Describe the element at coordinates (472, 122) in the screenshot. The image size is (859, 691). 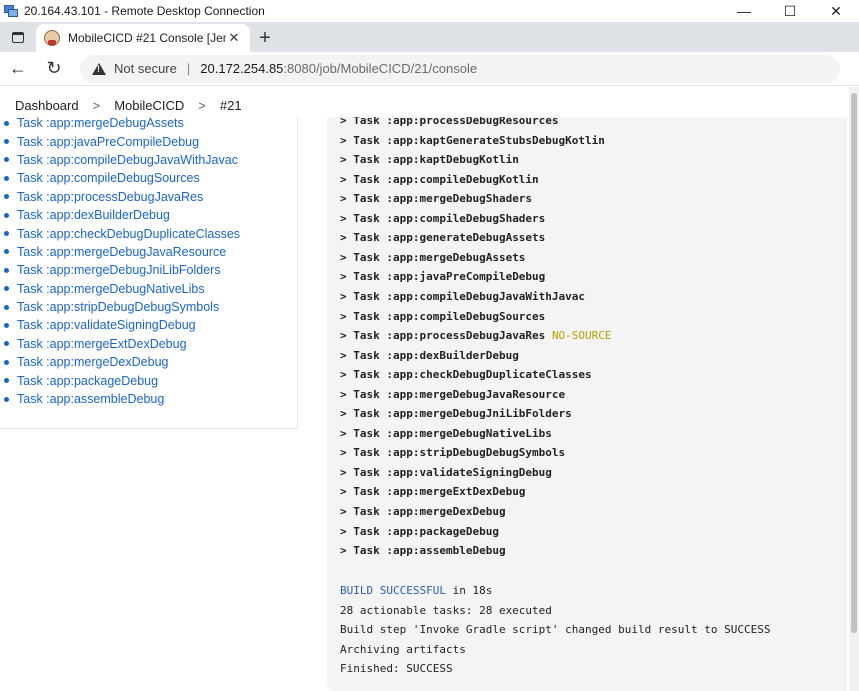
I see `task-name: :app:processDebugResources` at that location.